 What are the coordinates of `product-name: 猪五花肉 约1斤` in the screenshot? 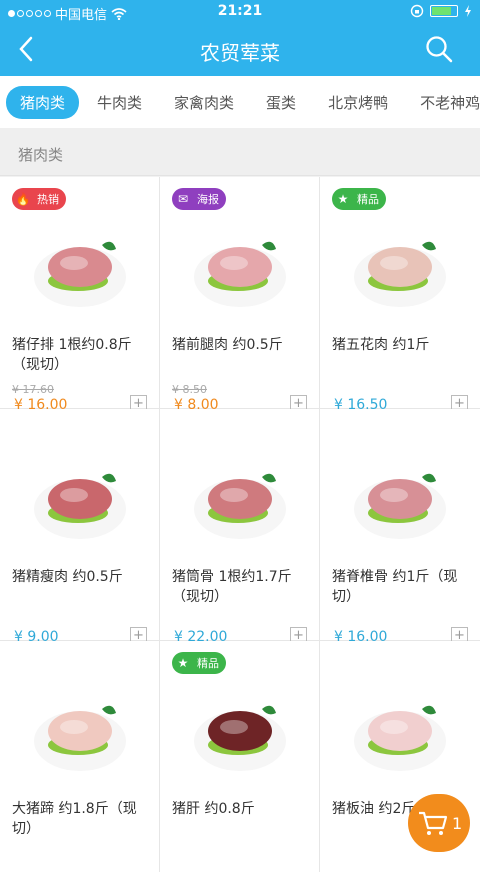 It's located at (381, 345).